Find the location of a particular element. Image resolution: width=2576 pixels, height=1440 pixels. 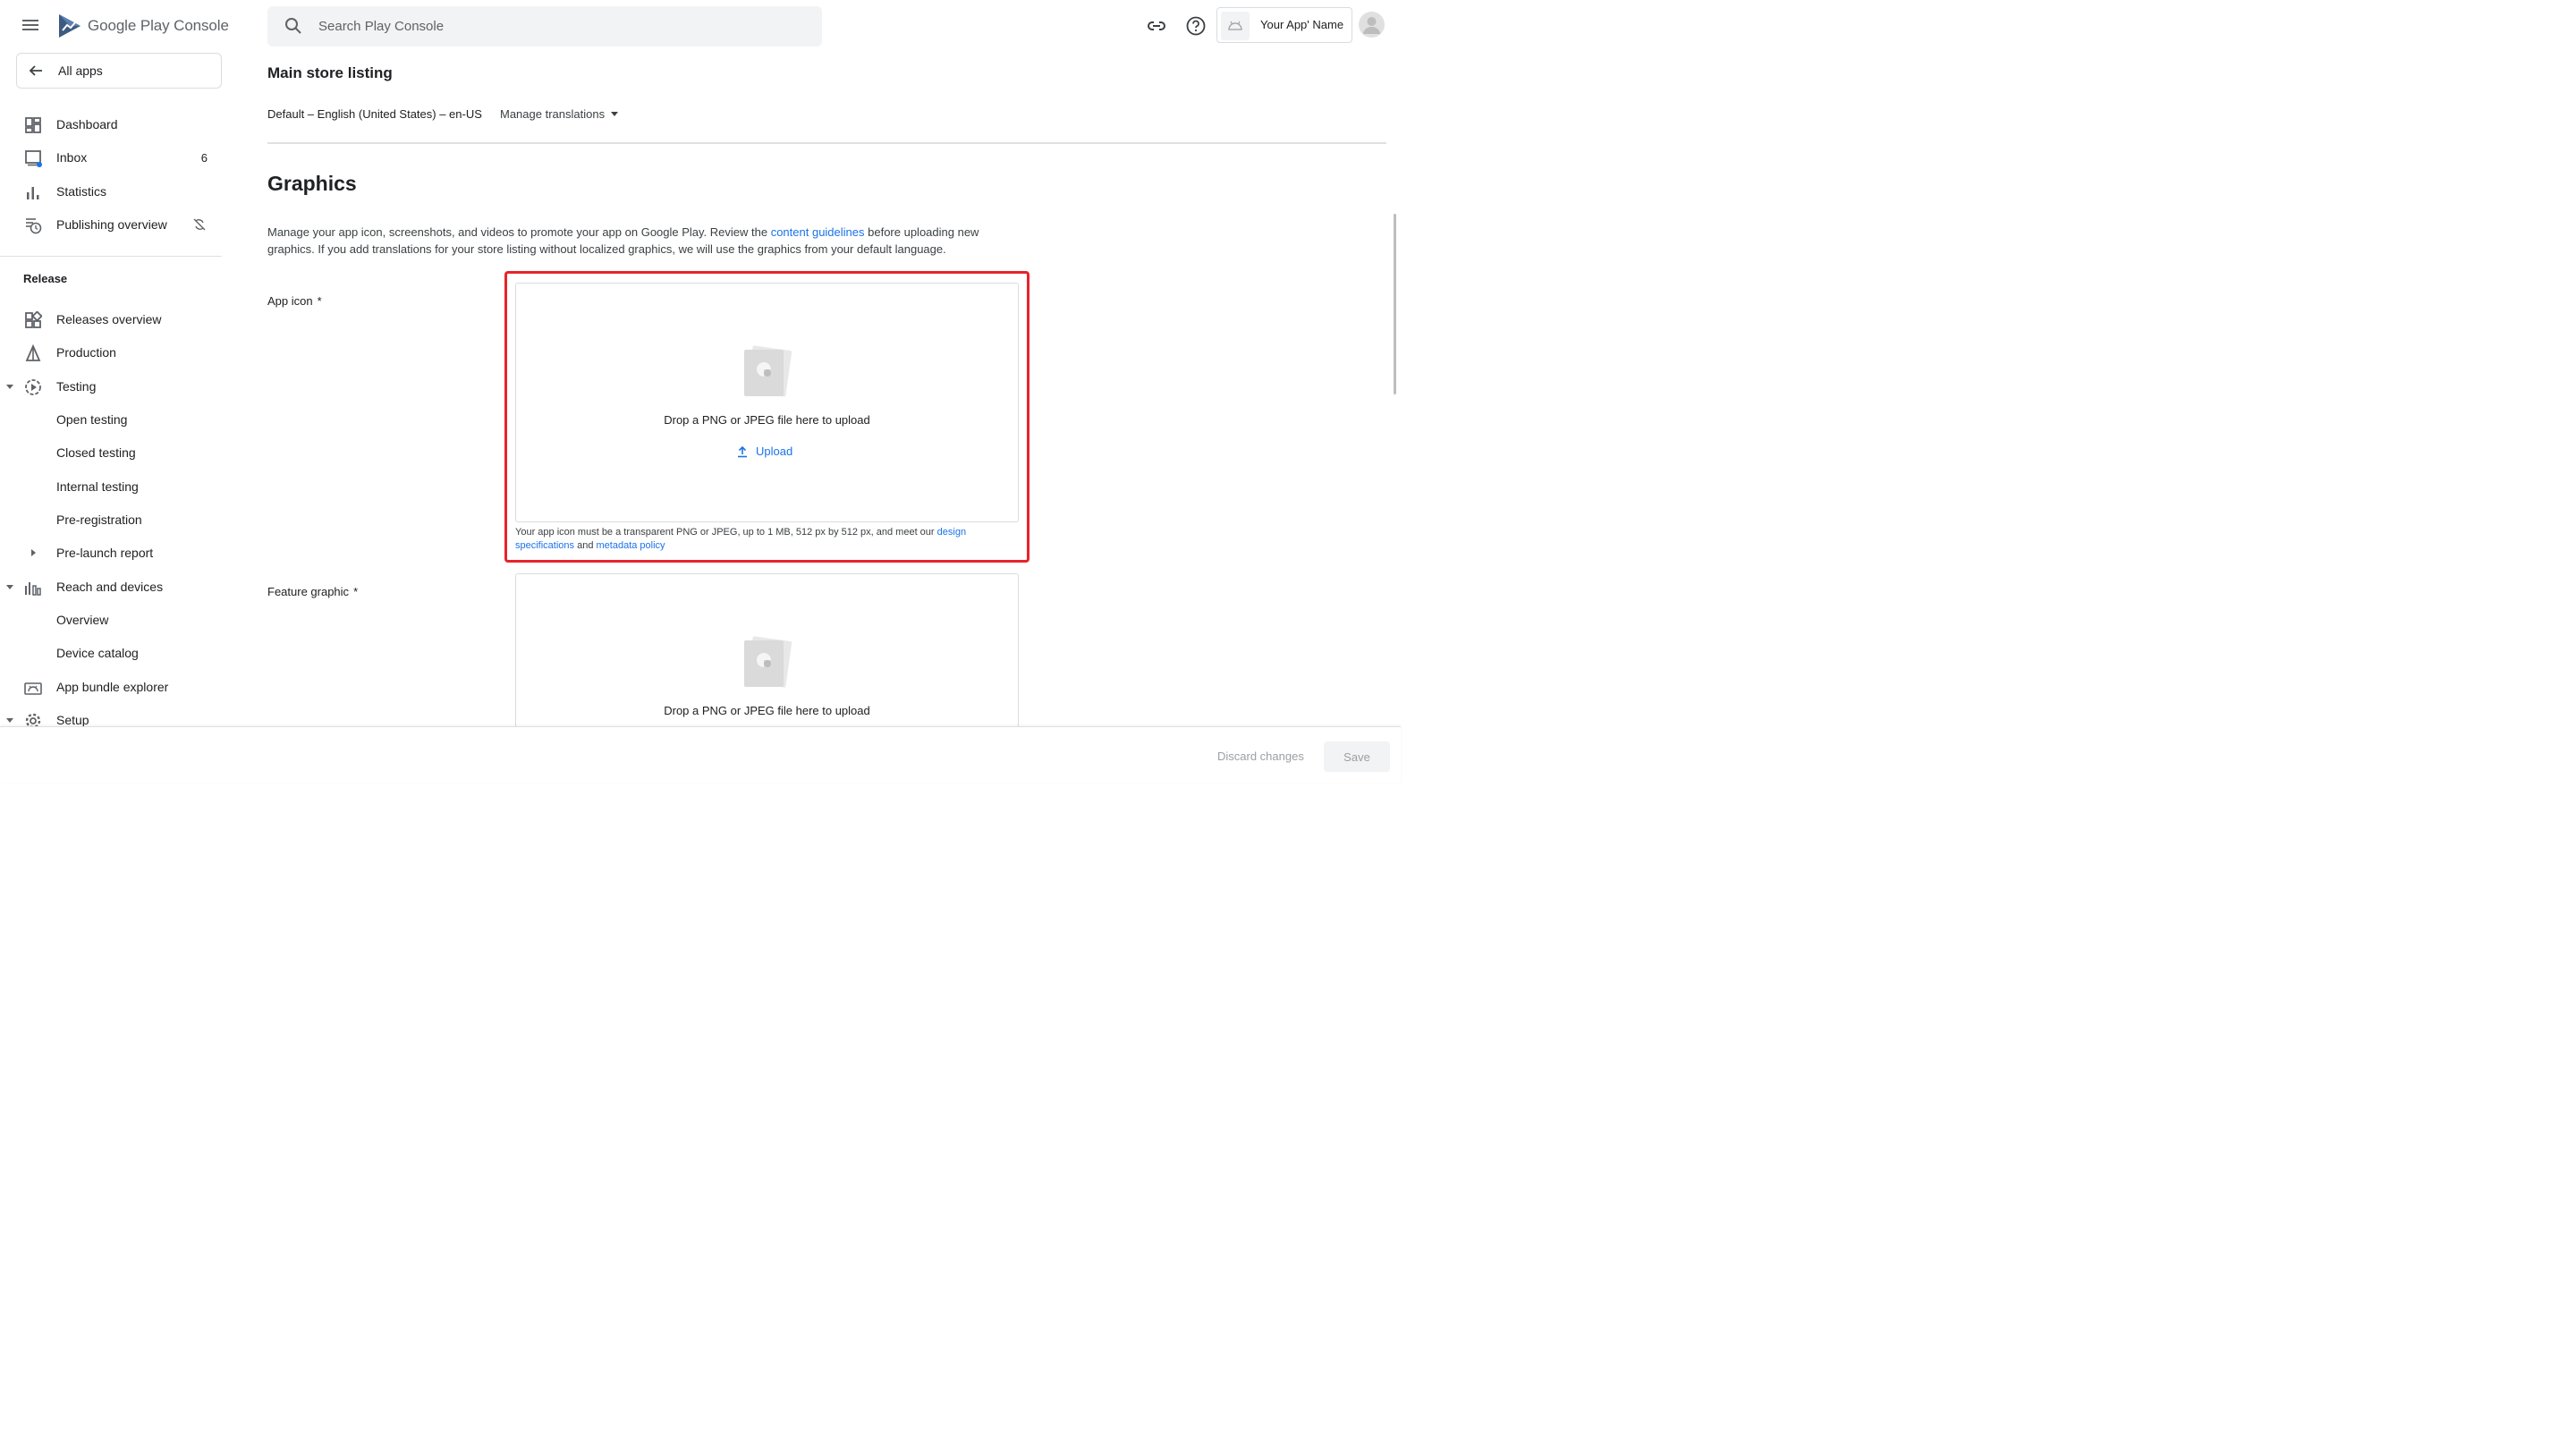

feature-graphic-dropzone: Drop a PNG or JPEG file here to upload is located at coordinates (767, 653).